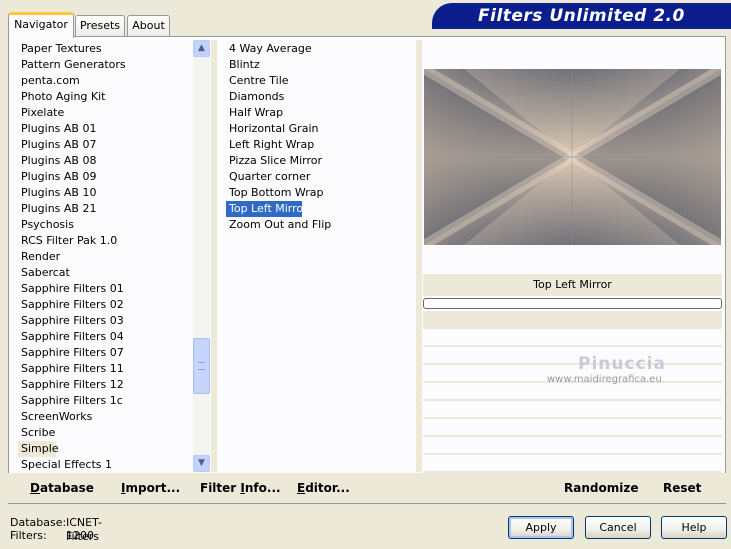  I want to click on category-list-item: Psychosis, so click(106, 225).